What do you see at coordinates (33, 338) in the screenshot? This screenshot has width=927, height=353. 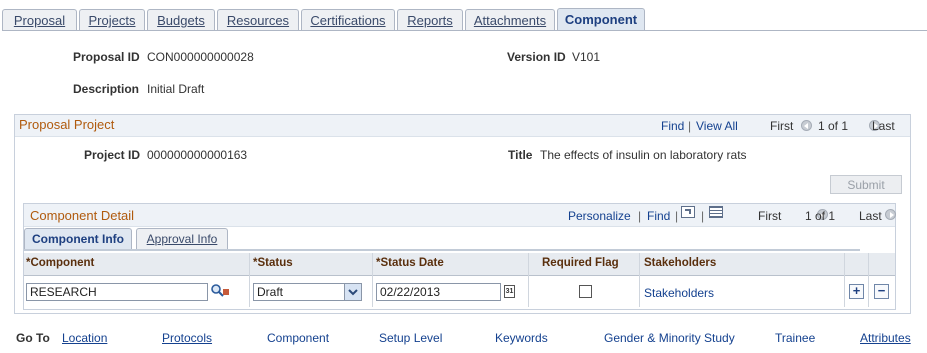 I see `goto-label: Go To` at bounding box center [33, 338].